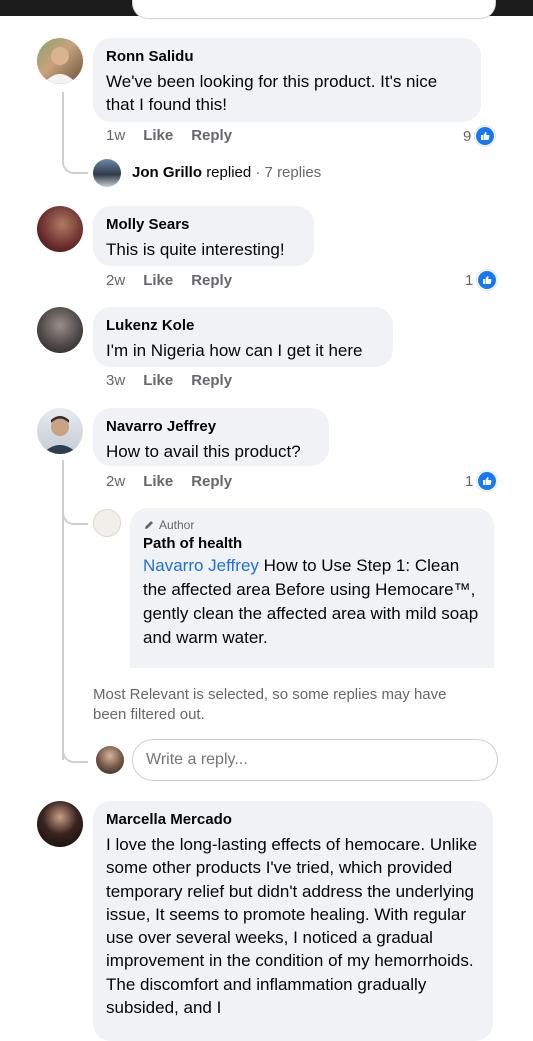 Image resolution: width=533 pixels, height=1041 pixels. What do you see at coordinates (201, 565) in the screenshot?
I see `mention-link: Navarro Jeffrey` at bounding box center [201, 565].